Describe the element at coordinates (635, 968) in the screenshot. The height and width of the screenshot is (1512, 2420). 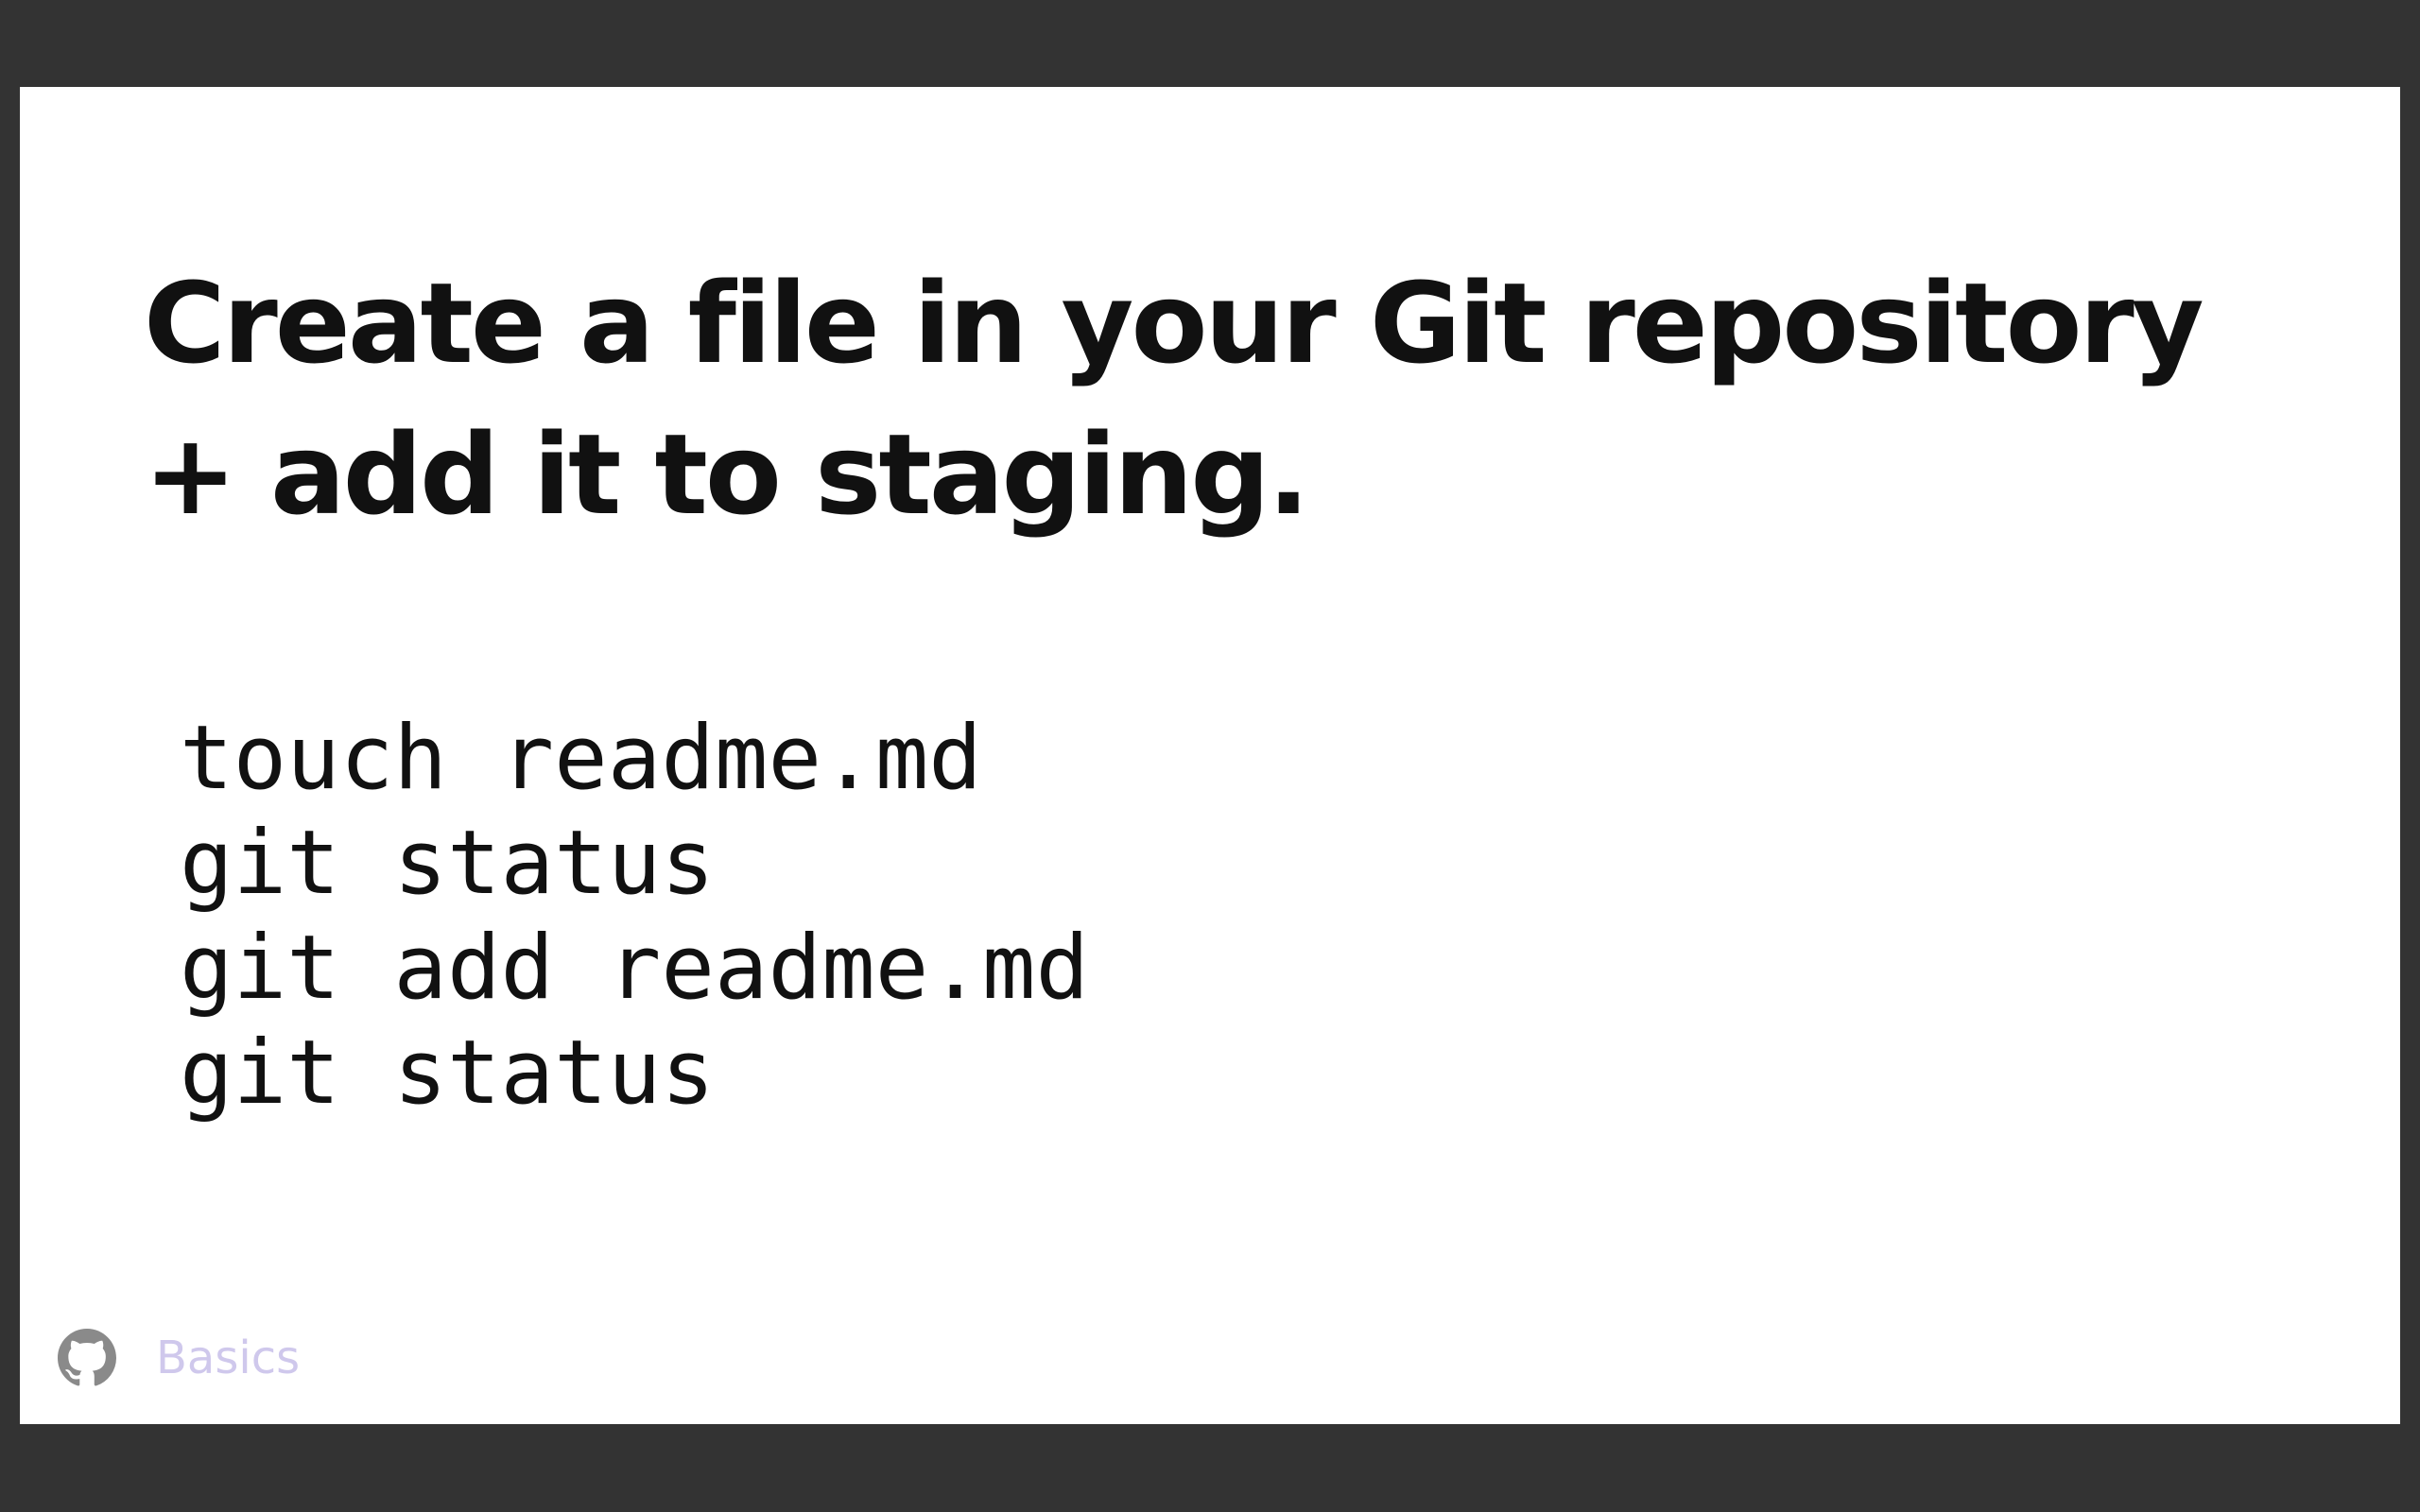
I see `code-line: git add readme.md` at that location.